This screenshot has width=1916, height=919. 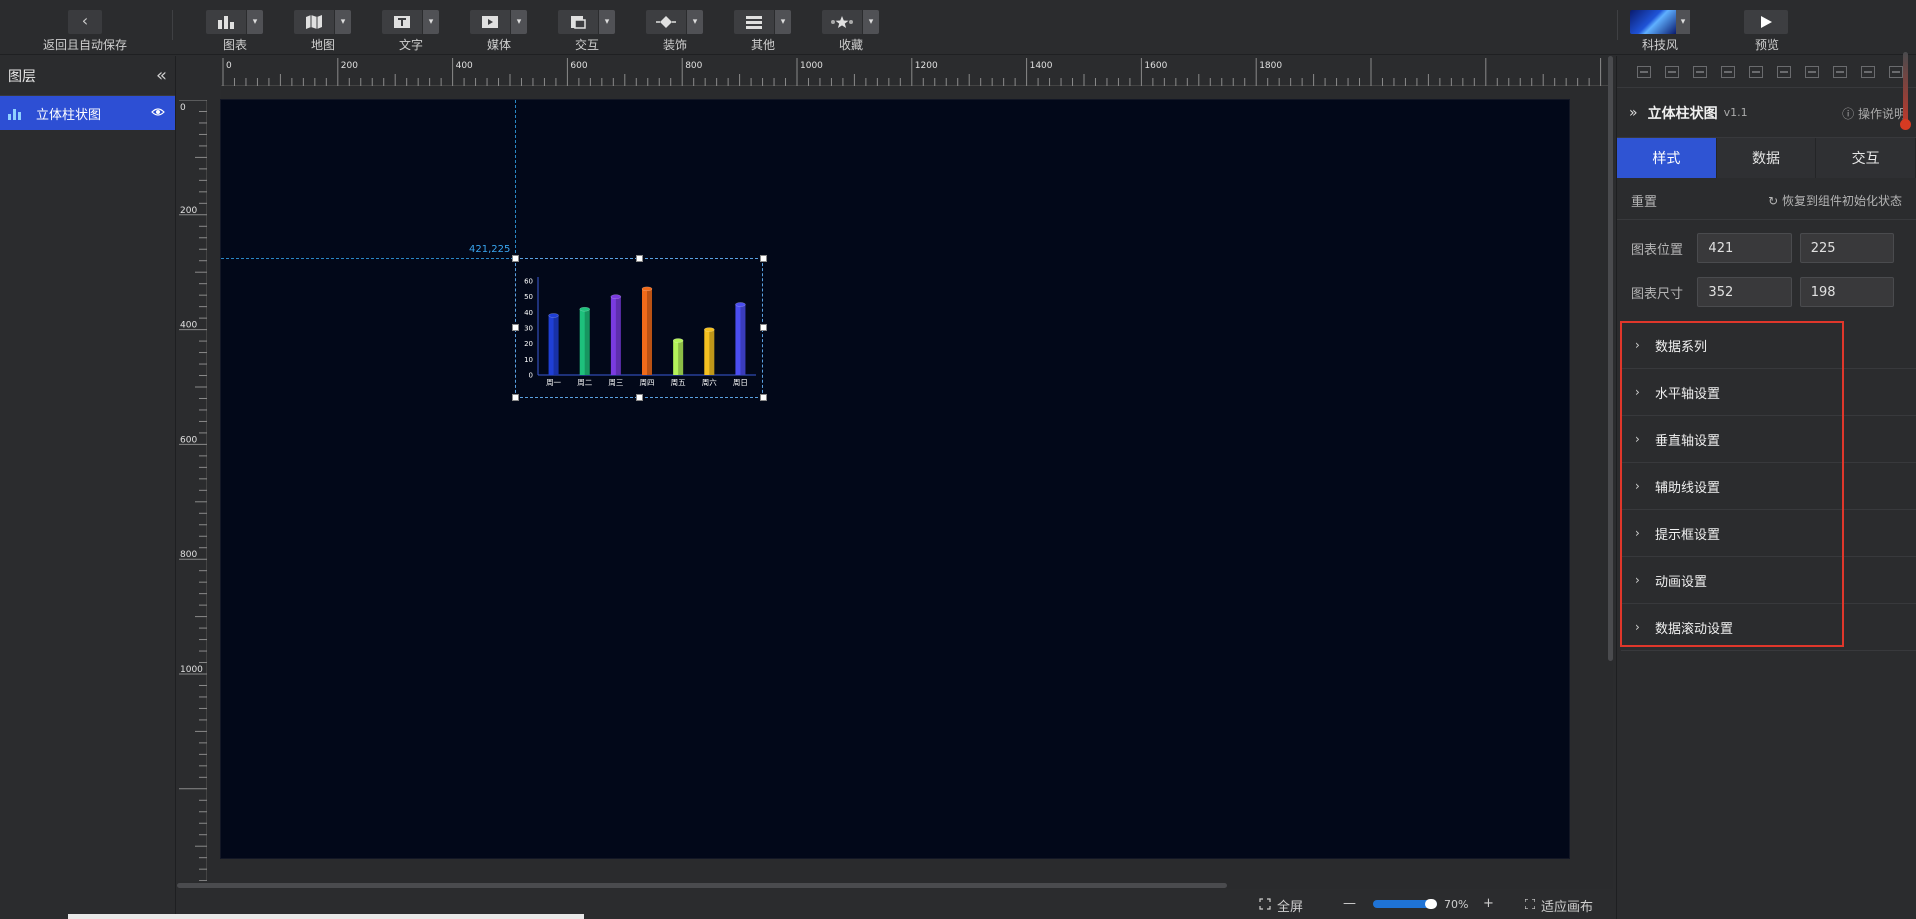 What do you see at coordinates (1767, 31) in the screenshot?
I see `preview-button: 预览` at bounding box center [1767, 31].